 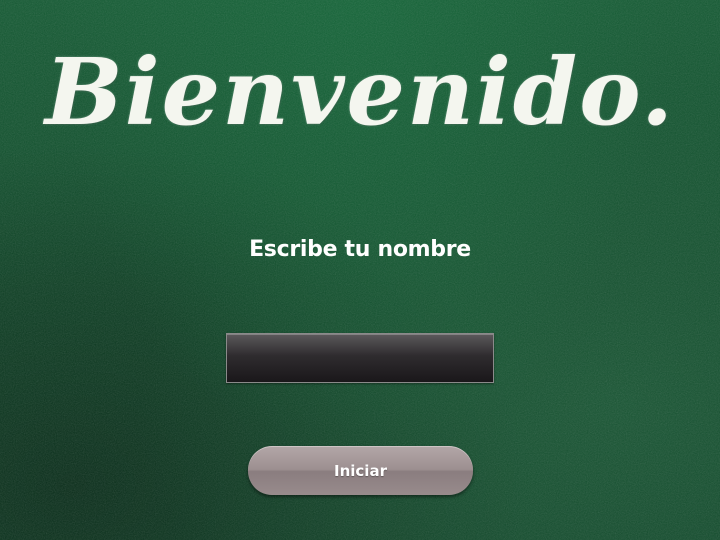 What do you see at coordinates (360, 249) in the screenshot?
I see `name-prompt-label: Escribe tu nombre` at bounding box center [360, 249].